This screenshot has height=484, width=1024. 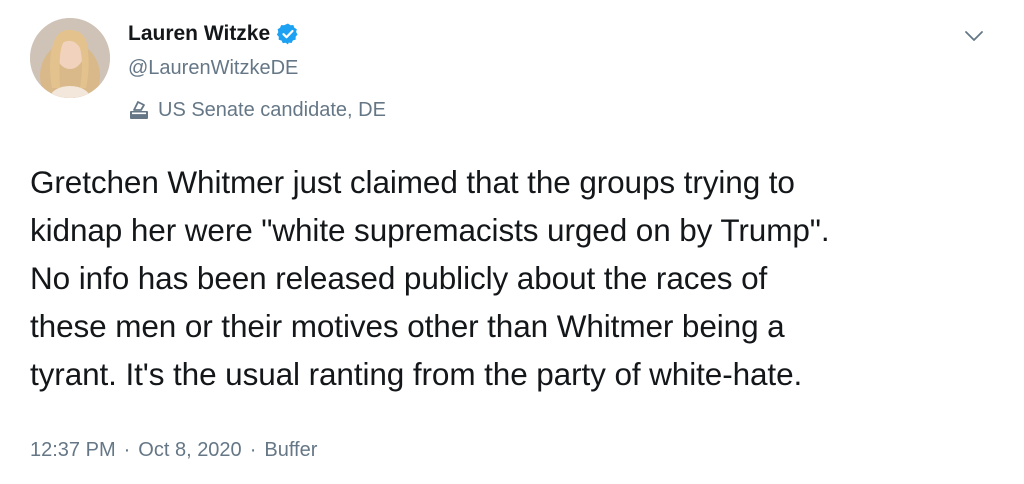 I want to click on ballot-box-icon, so click(x=139, y=110).